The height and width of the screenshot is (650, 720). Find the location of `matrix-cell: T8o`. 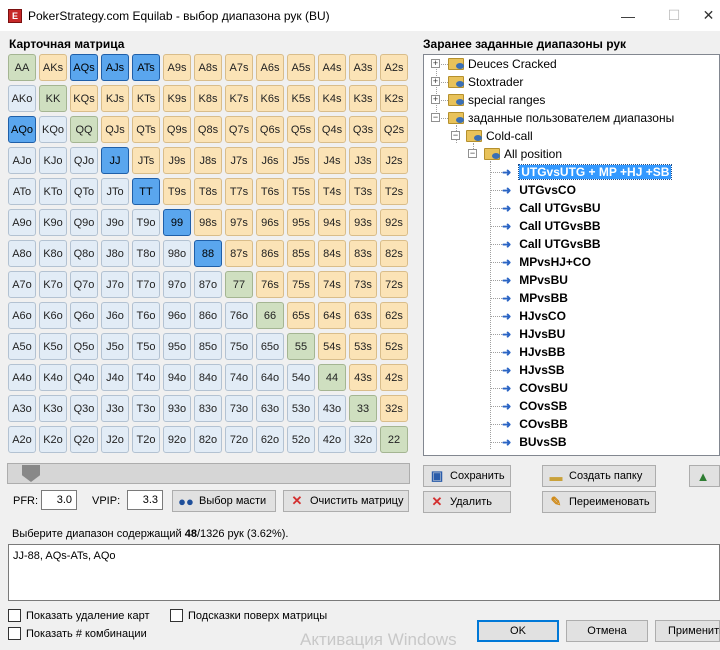

matrix-cell: T8o is located at coordinates (146, 253).